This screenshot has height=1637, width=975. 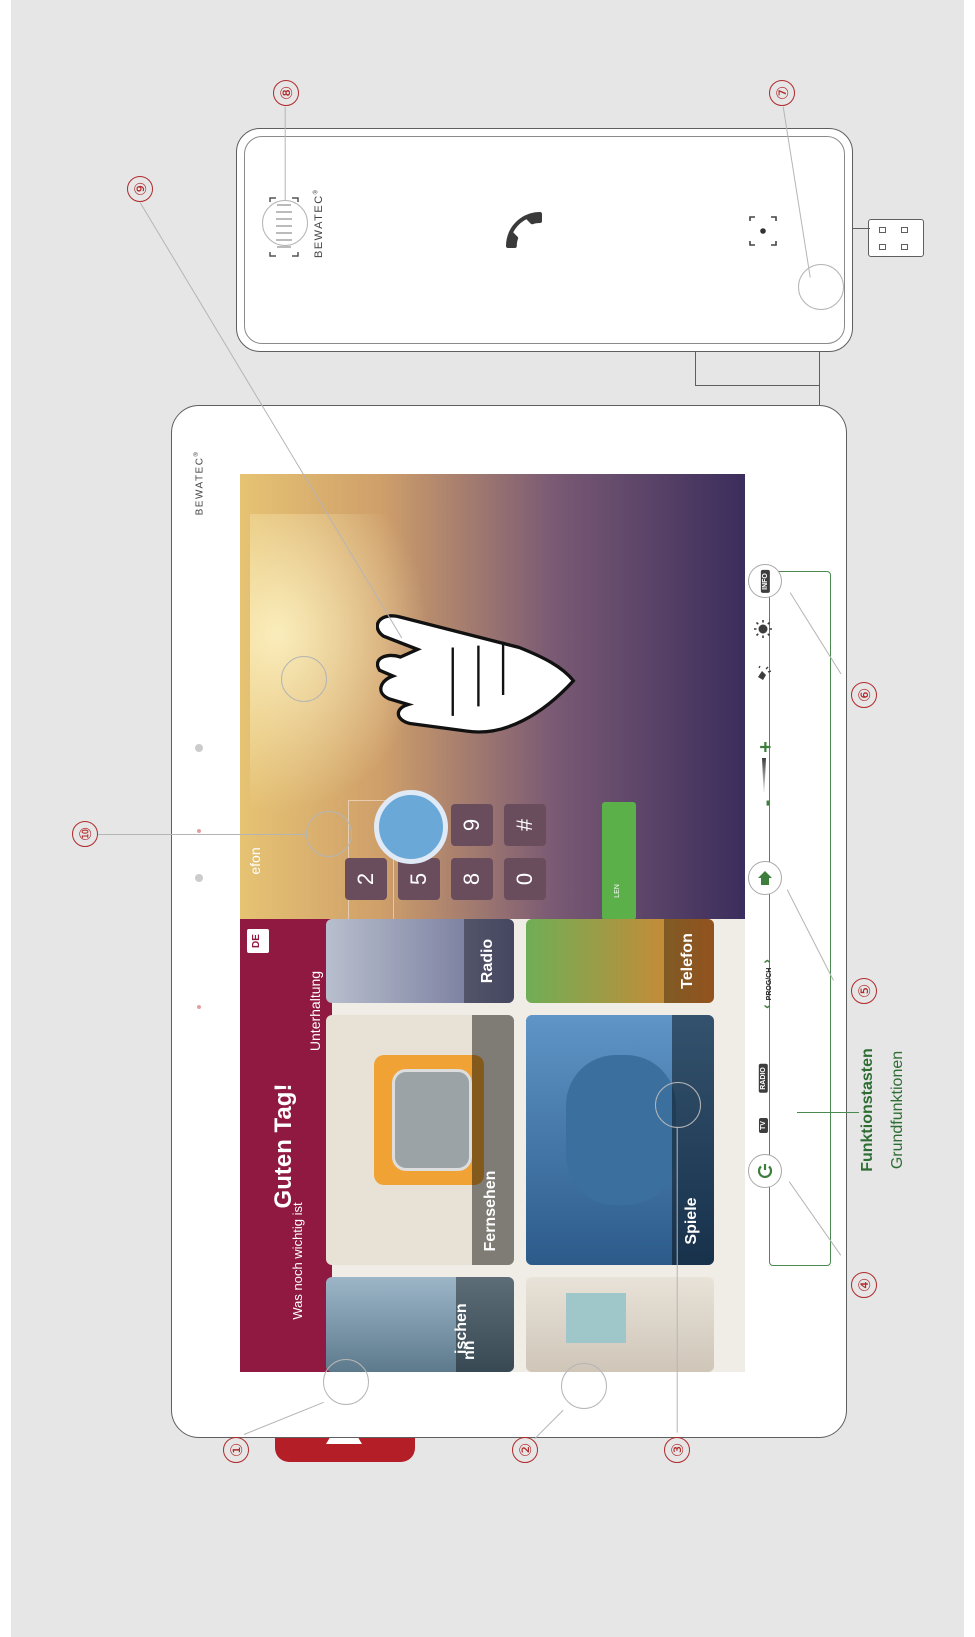 I want to click on keypad-digit: 5, so click(x=418, y=879).